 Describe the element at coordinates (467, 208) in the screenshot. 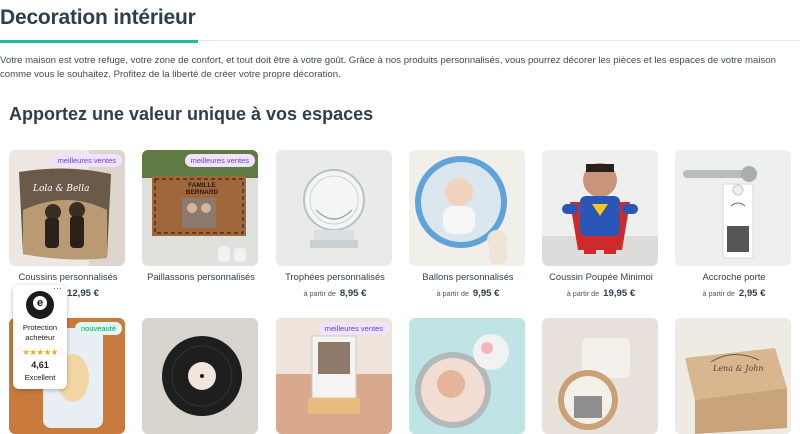

I see `balloon-image` at that location.